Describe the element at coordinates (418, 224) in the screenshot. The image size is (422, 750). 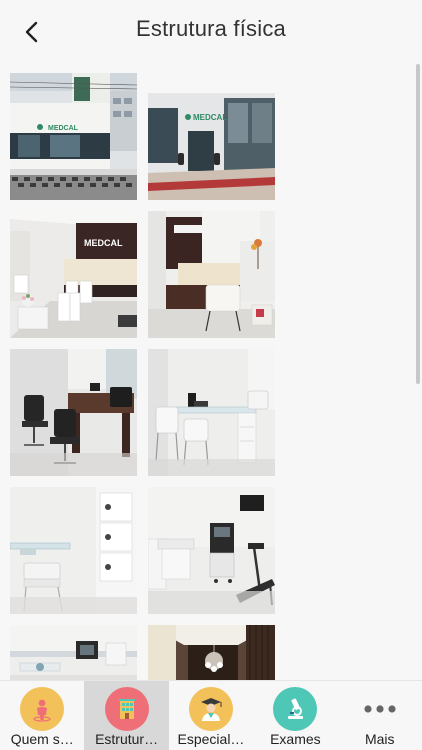
I see `scroll-indicator` at that location.